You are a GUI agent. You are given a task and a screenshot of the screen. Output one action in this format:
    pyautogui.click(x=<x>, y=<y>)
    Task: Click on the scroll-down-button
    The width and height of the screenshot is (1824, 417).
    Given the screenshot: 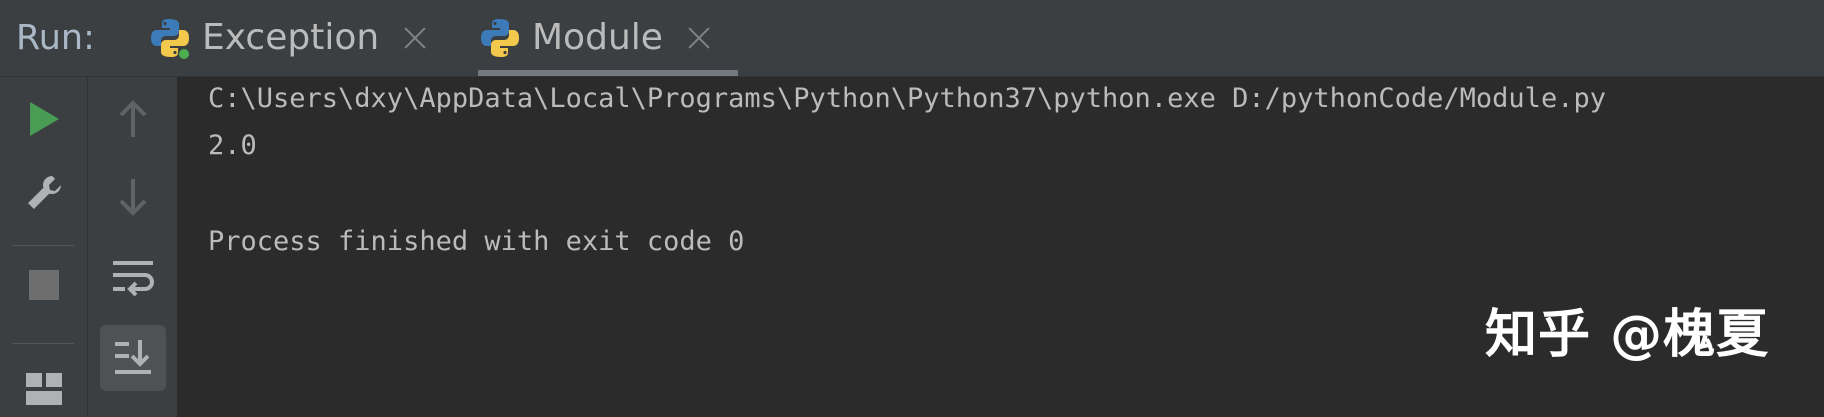 What is the action you would take?
    pyautogui.click(x=133, y=197)
    